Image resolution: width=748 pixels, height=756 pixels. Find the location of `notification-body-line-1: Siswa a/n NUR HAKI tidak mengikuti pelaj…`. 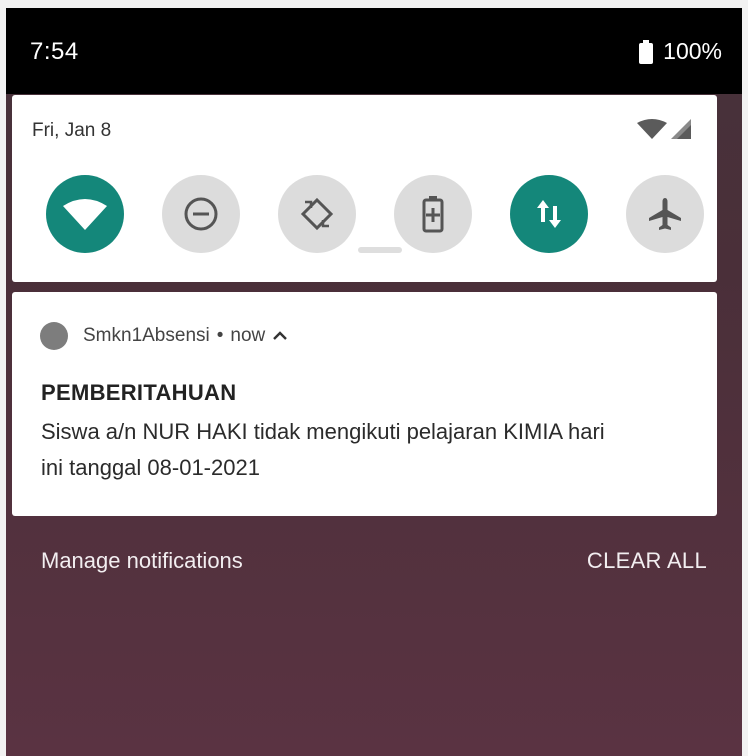

notification-body-line-1: Siswa a/n NUR HAKI tidak mengikuti pelaj… is located at coordinates (323, 431).